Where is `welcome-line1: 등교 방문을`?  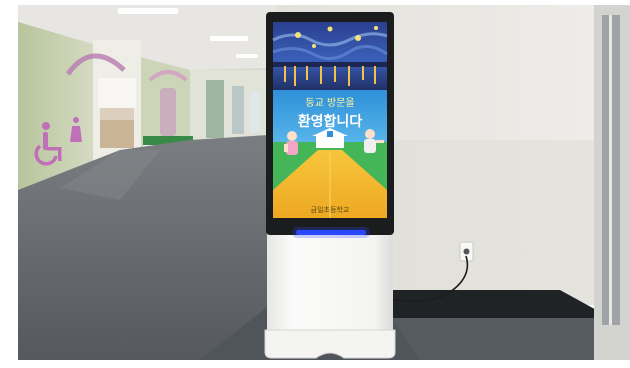 welcome-line1: 등교 방문을 is located at coordinates (329, 103).